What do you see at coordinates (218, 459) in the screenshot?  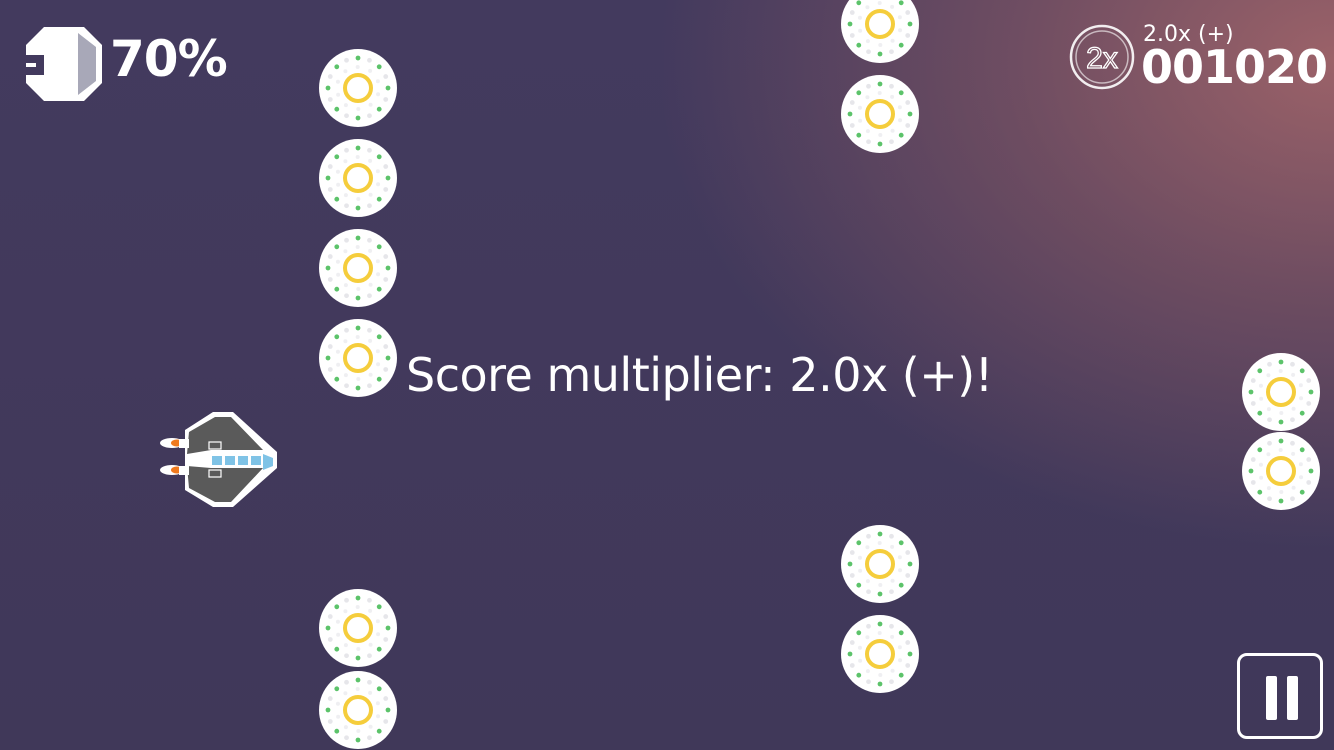 I see `spaceship-icon` at bounding box center [218, 459].